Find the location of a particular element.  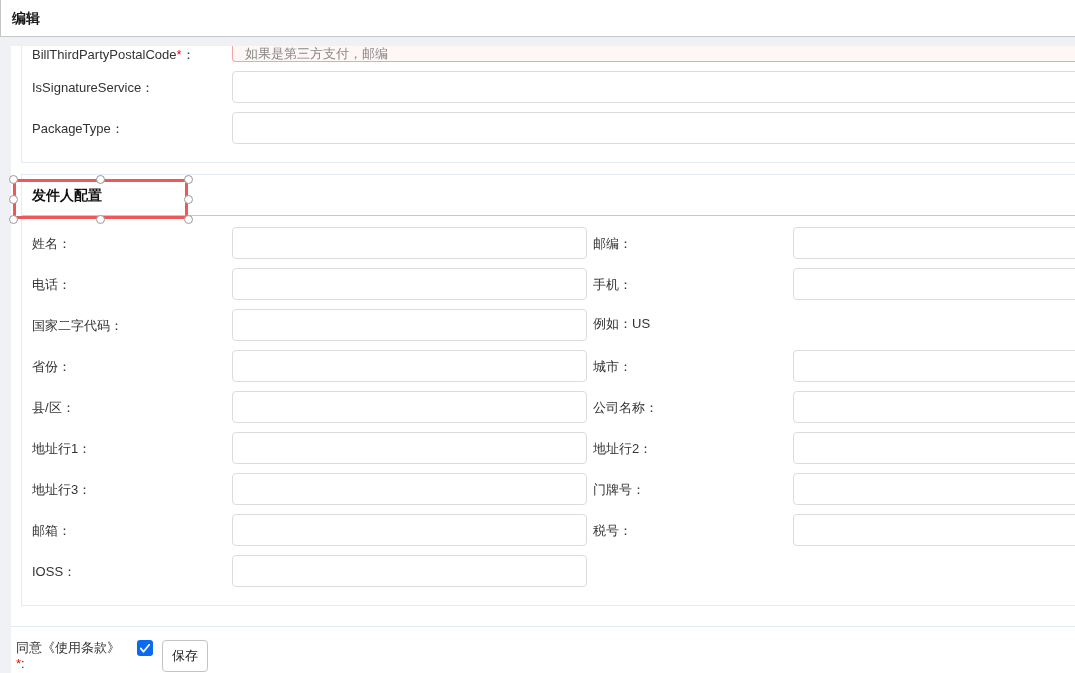

text-field: 如果是第三方支付，邮编 is located at coordinates (653, 54).